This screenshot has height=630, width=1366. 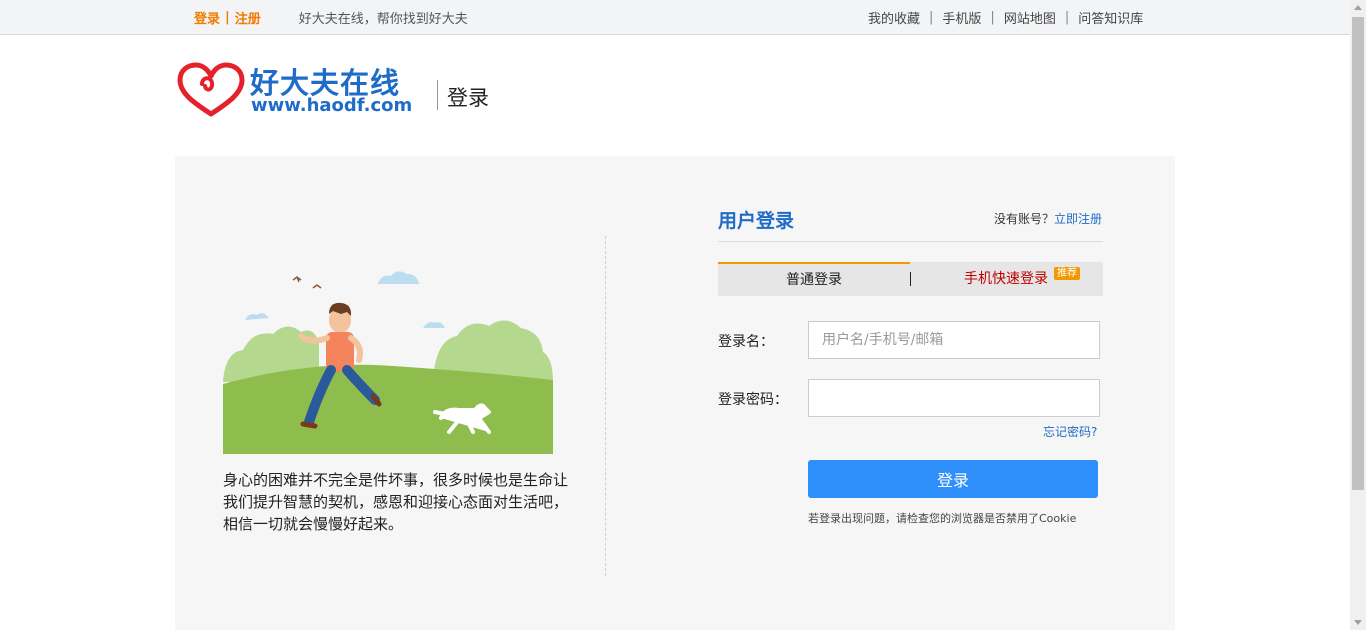 I want to click on top-slogan: 好大夫在线，帮你找到好大夫, so click(x=383, y=19).